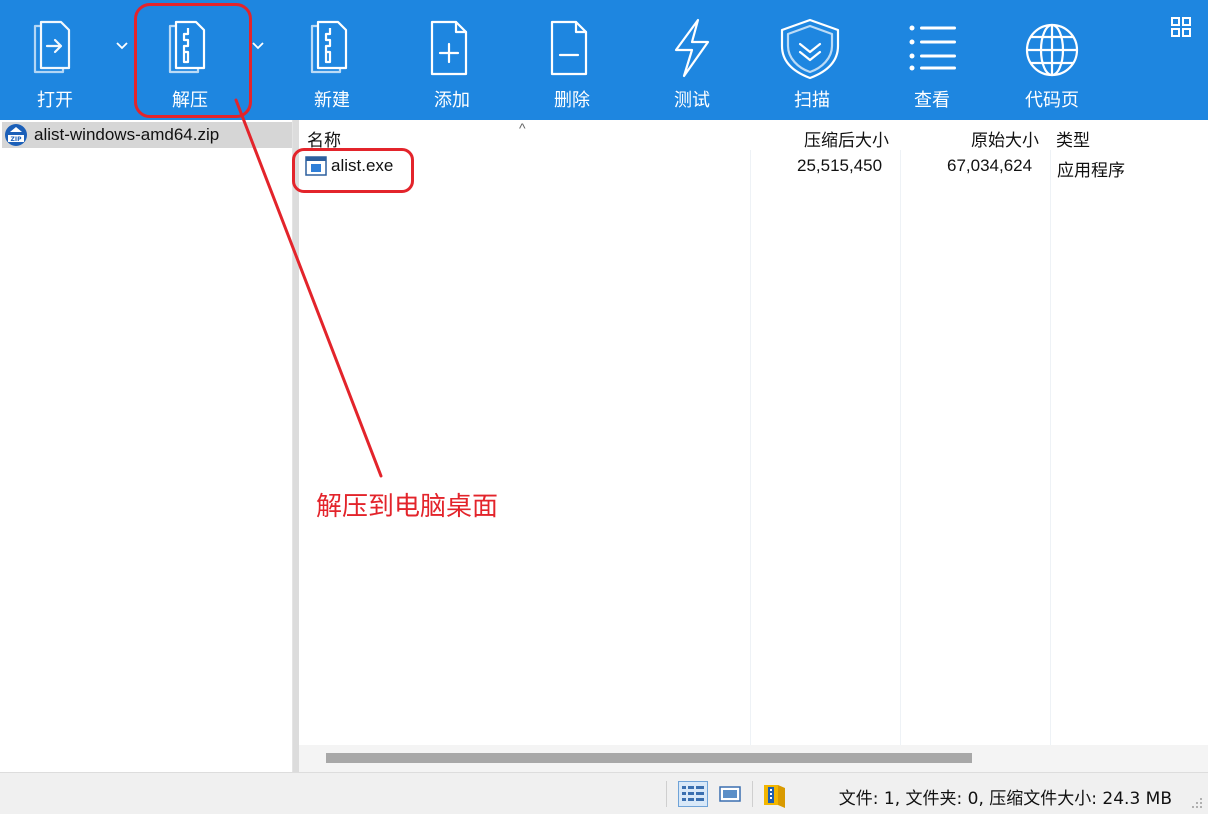 Image resolution: width=1208 pixels, height=814 pixels. What do you see at coordinates (753, 166) in the screenshot?
I see `table-row: alist.exe 25,515,450 67,034,624 应用程序` at bounding box center [753, 166].